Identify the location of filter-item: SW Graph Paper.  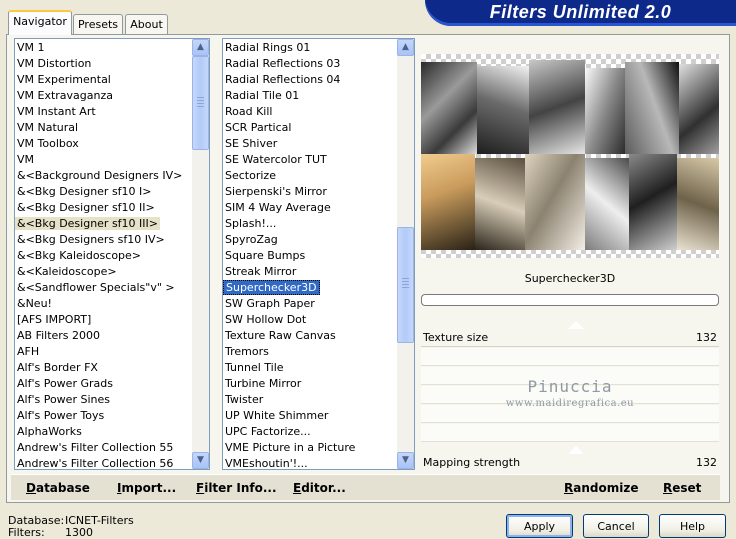
(310, 304).